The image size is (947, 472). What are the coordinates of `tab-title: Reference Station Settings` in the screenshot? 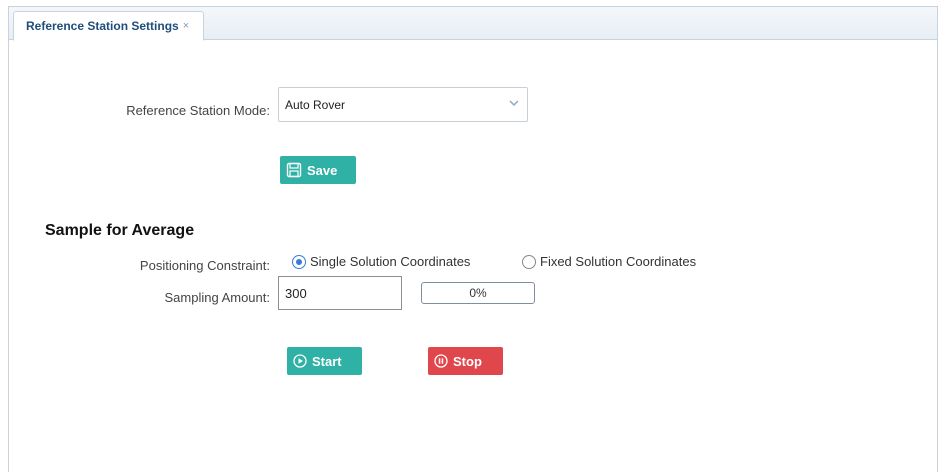 It's located at (102, 26).